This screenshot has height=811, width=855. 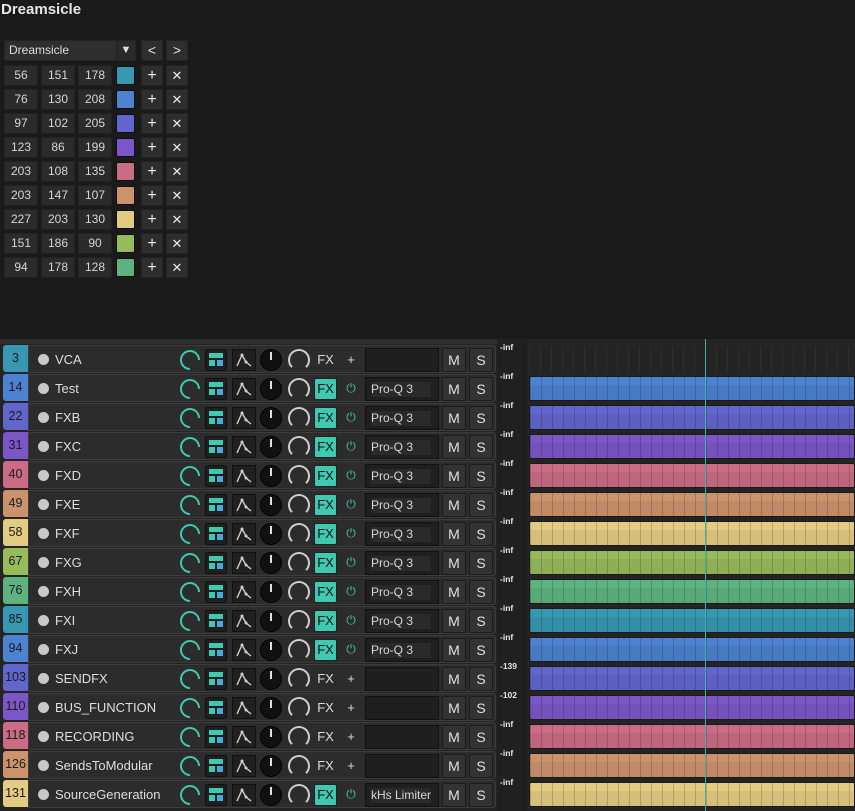 What do you see at coordinates (15, 793) in the screenshot?
I see `track-number: 131` at bounding box center [15, 793].